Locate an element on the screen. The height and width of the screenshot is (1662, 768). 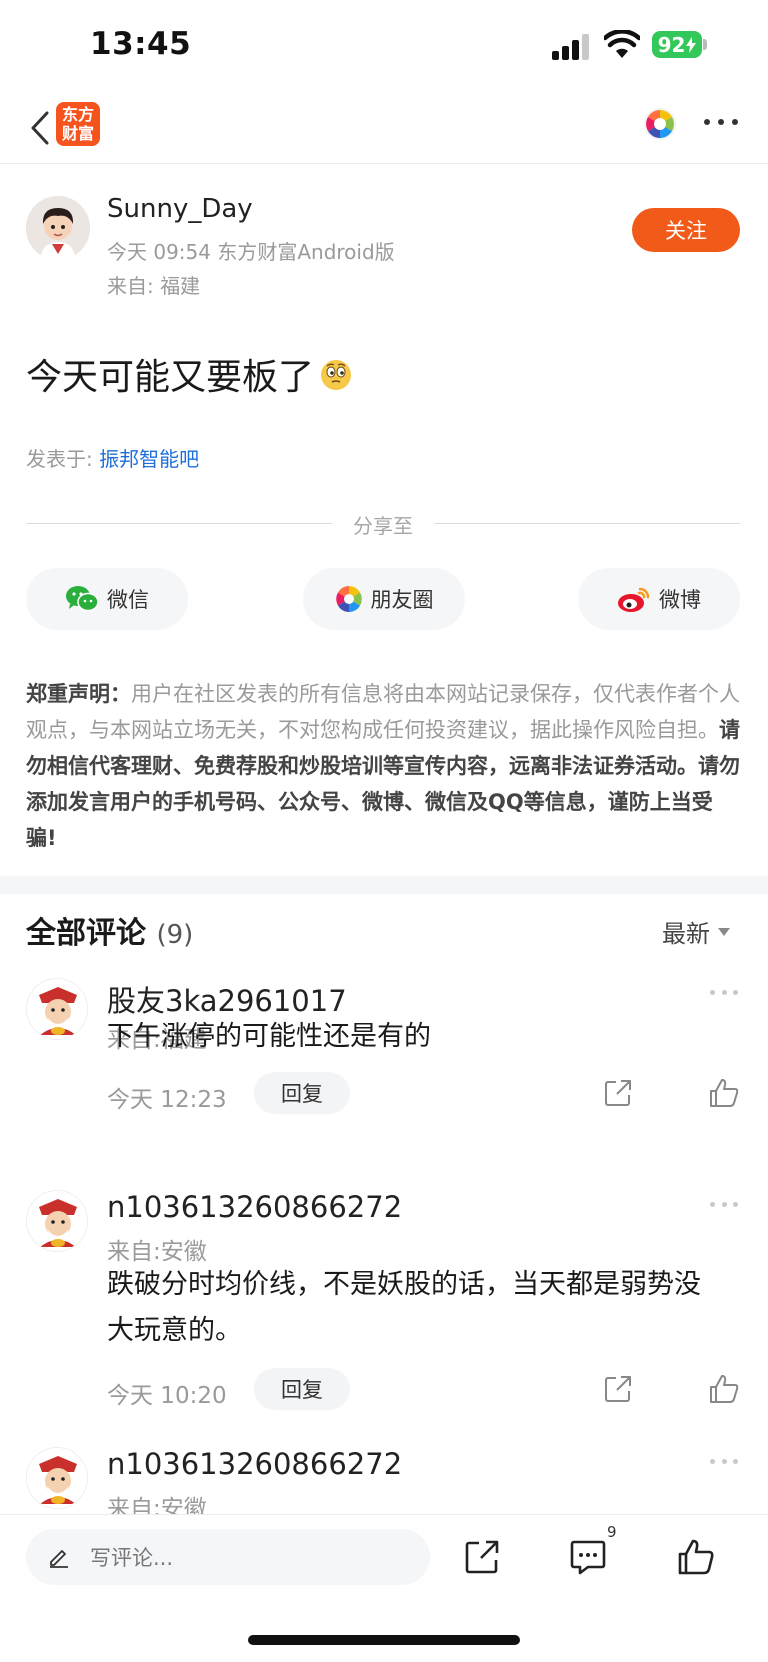
share-weibo-button: 微博 is located at coordinates (659, 599).